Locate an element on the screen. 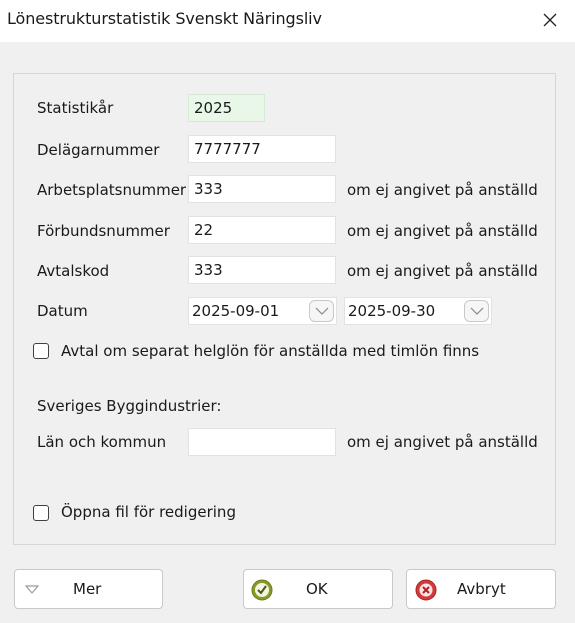 This screenshot has width=575, height=623. lan-kommun-note: om ej angivet på anställd is located at coordinates (442, 442).